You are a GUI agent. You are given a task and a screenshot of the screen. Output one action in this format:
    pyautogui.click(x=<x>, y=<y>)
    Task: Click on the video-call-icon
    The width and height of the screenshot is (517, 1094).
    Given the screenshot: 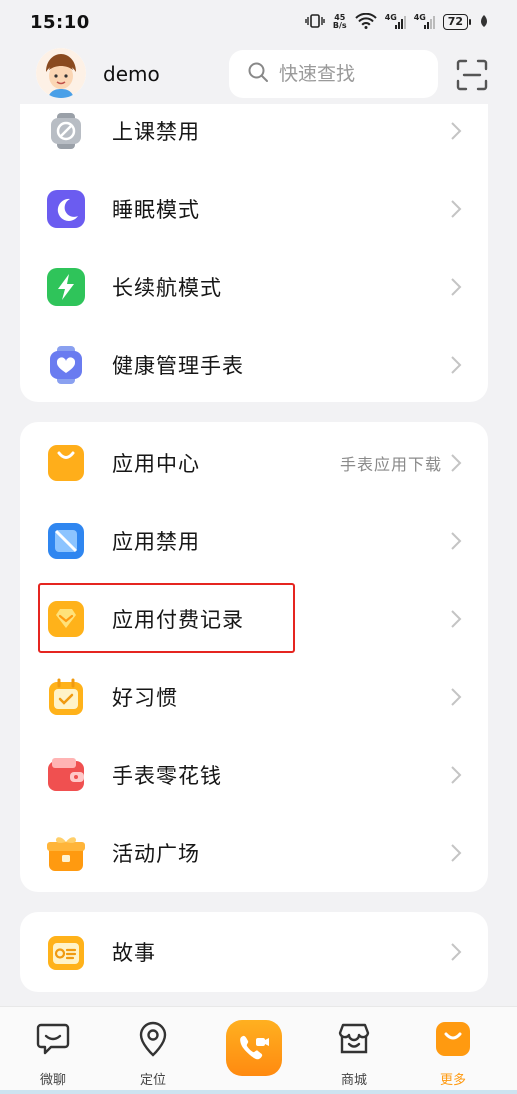 What is the action you would take?
    pyautogui.click(x=254, y=1047)
    